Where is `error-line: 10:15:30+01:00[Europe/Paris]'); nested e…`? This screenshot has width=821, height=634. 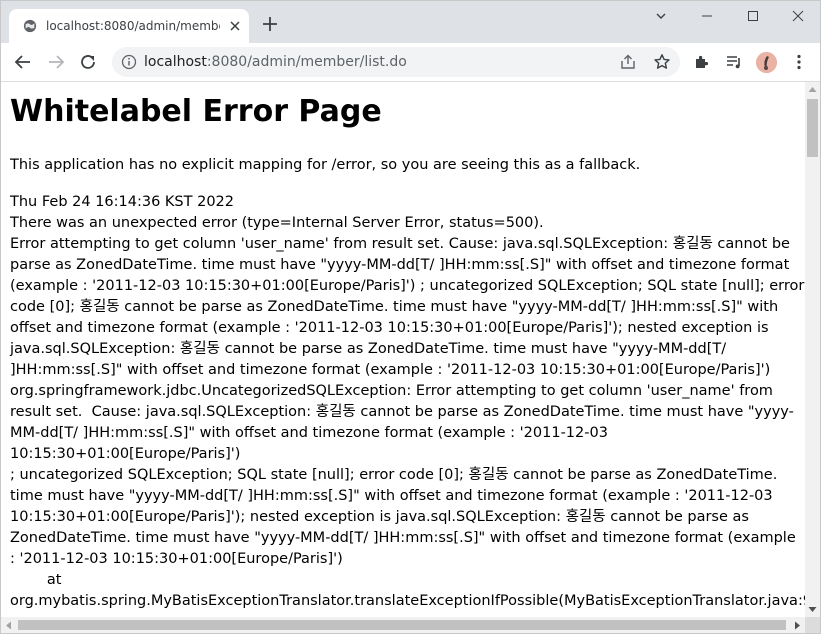
error-line: 10:15:30+01:00[Europe/Paris]'); nested e… is located at coordinates (379, 517).